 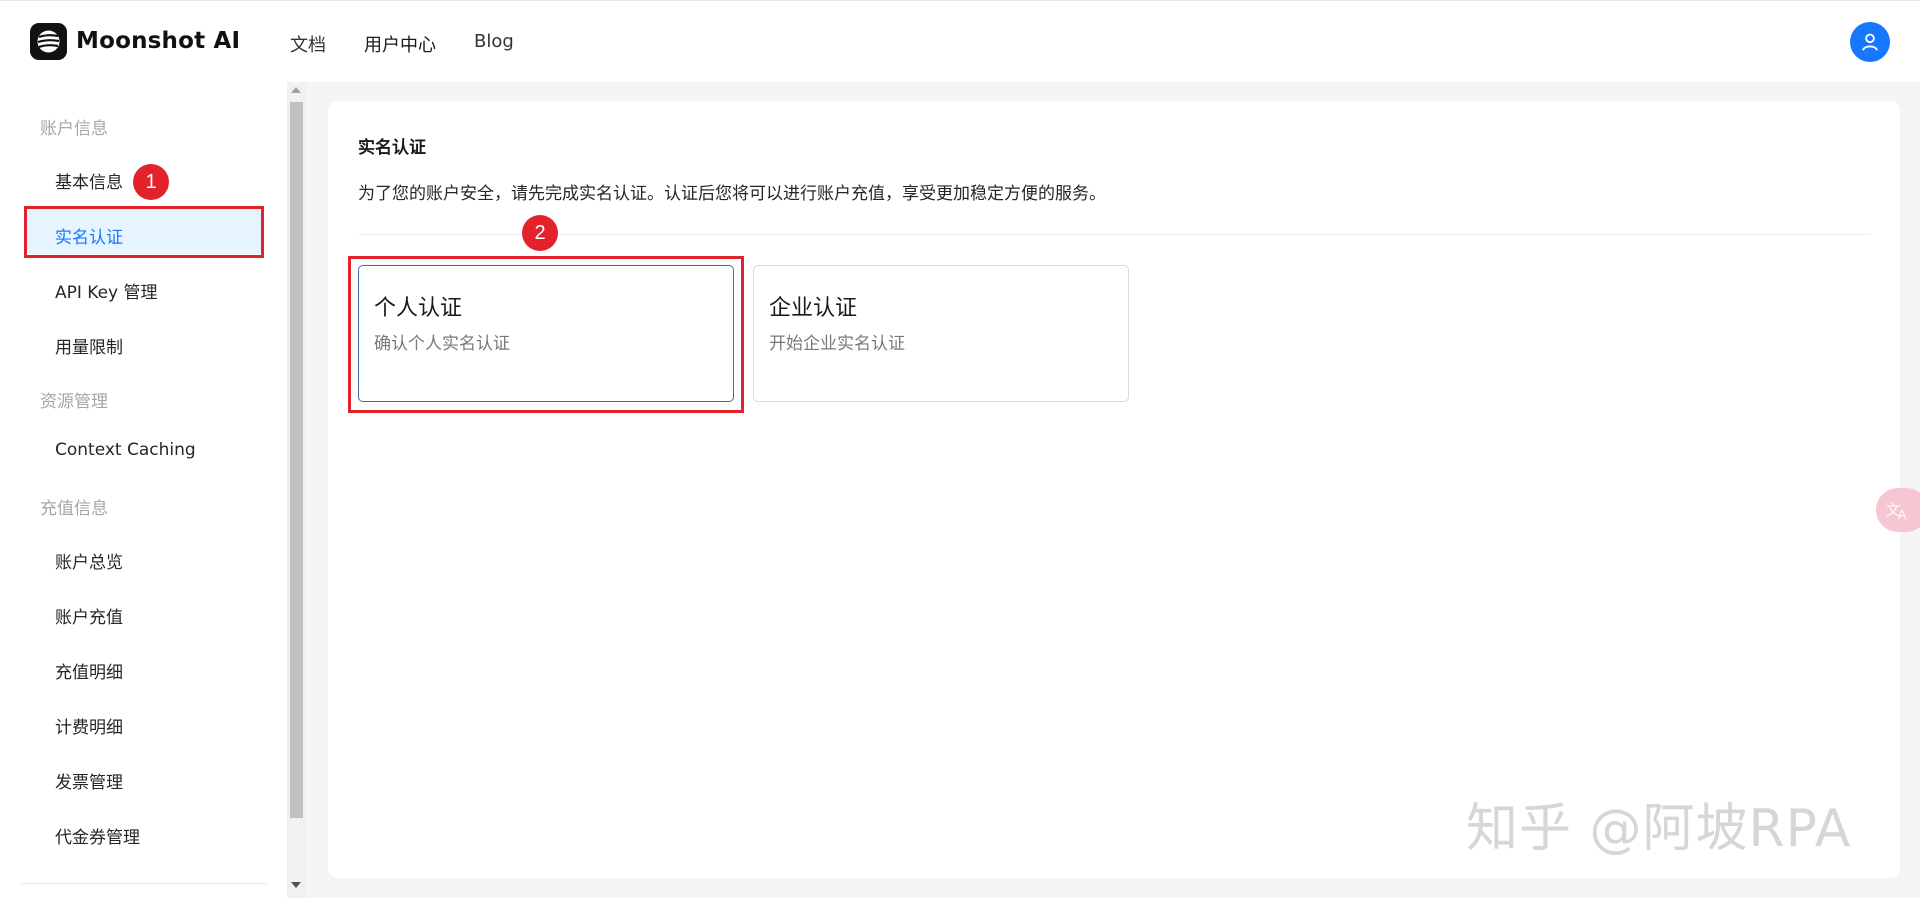 What do you see at coordinates (296, 885) in the screenshot?
I see `scroll-down-arrow-icon` at bounding box center [296, 885].